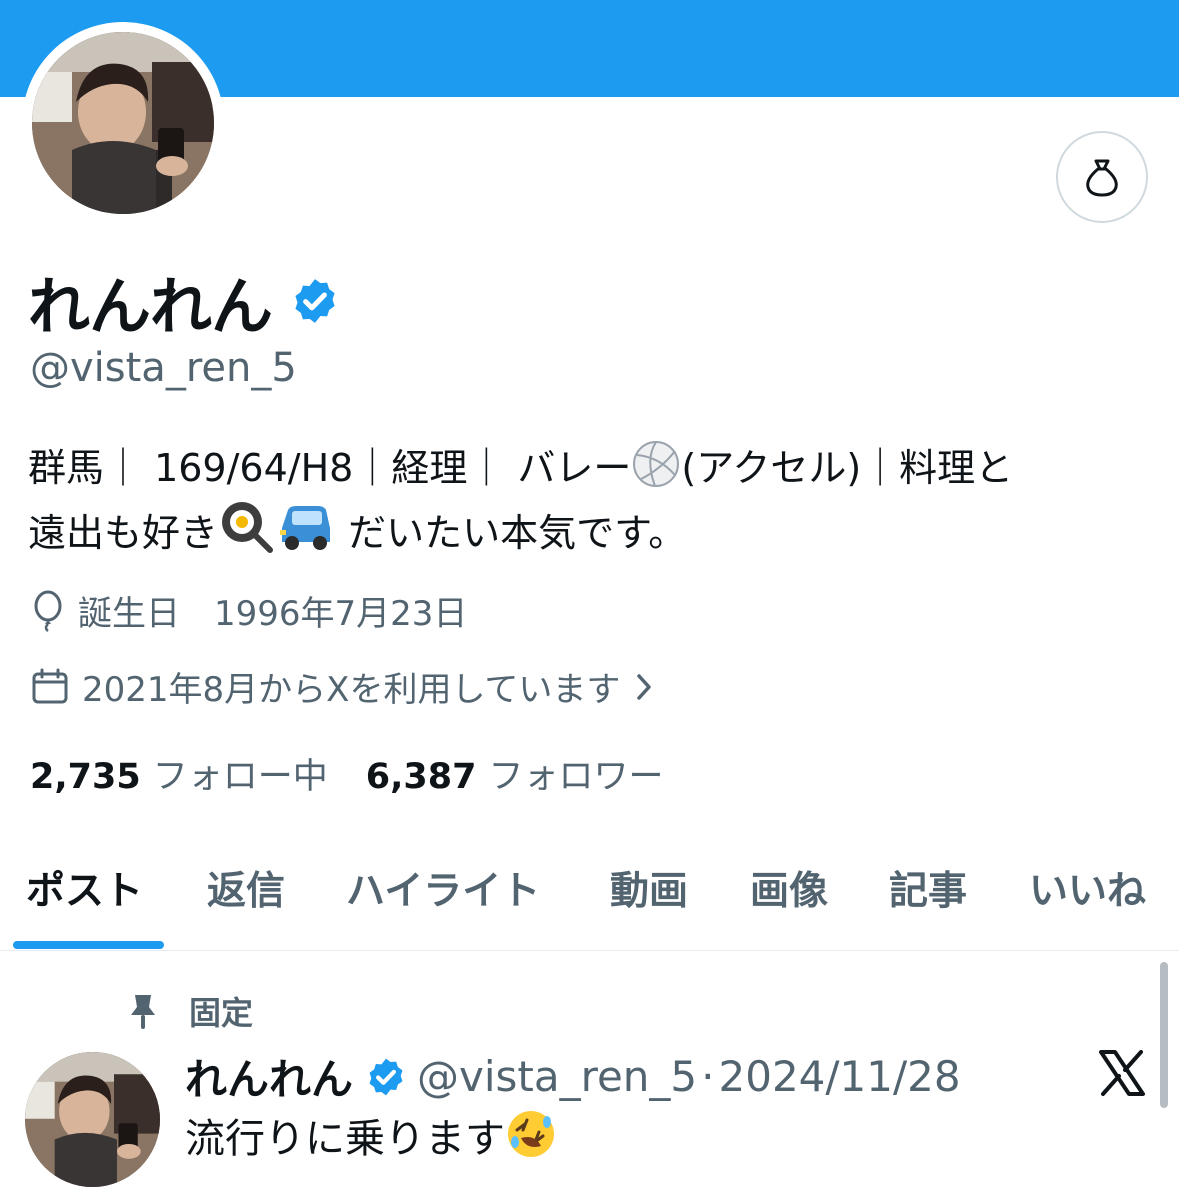  What do you see at coordinates (928, 888) in the screenshot?
I see `tab-articles: 記事` at bounding box center [928, 888].